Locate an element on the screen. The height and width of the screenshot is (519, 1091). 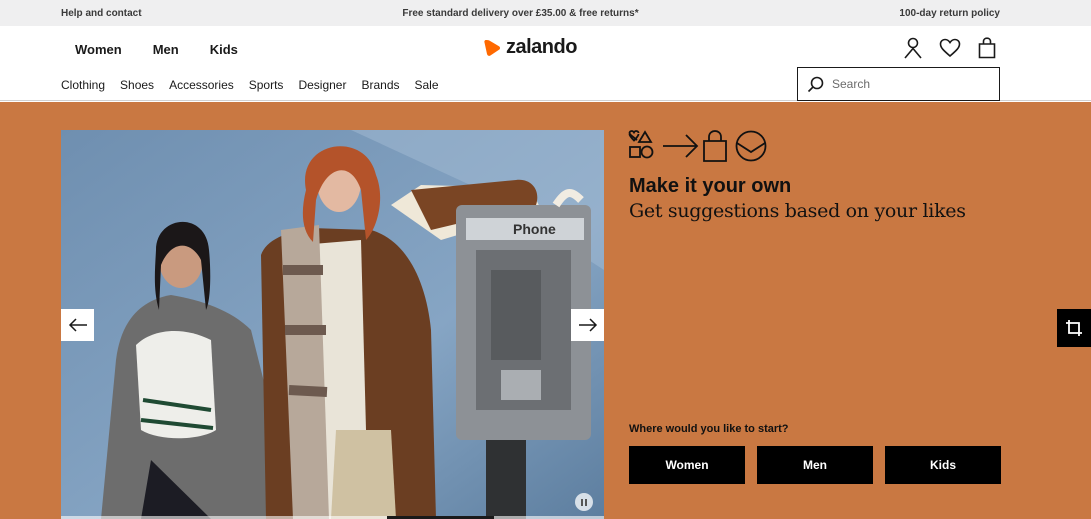
nav-accessories: Accessories is located at coordinates (201, 85).